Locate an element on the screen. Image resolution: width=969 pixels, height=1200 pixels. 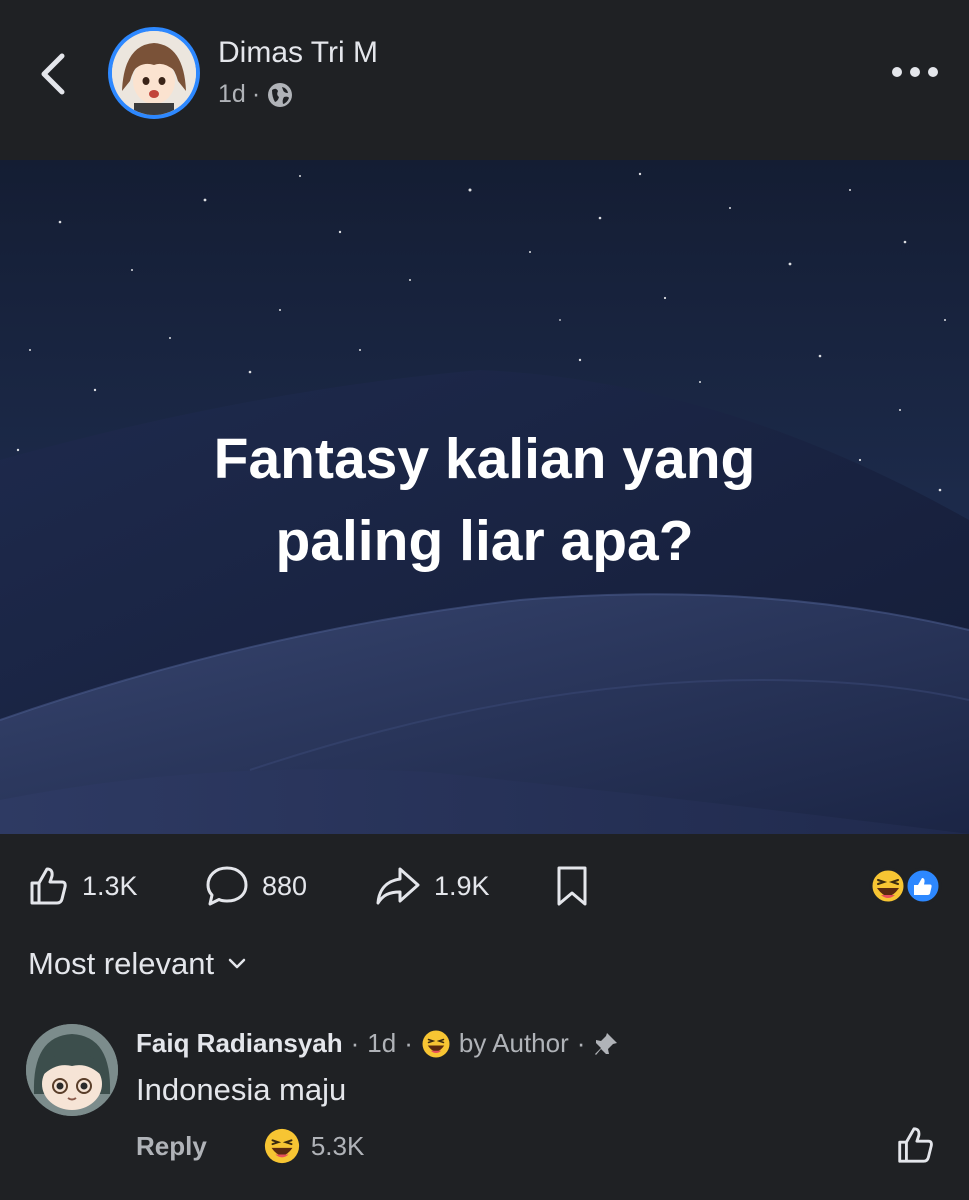
chevron-down-icon is located at coordinates (237, 963).